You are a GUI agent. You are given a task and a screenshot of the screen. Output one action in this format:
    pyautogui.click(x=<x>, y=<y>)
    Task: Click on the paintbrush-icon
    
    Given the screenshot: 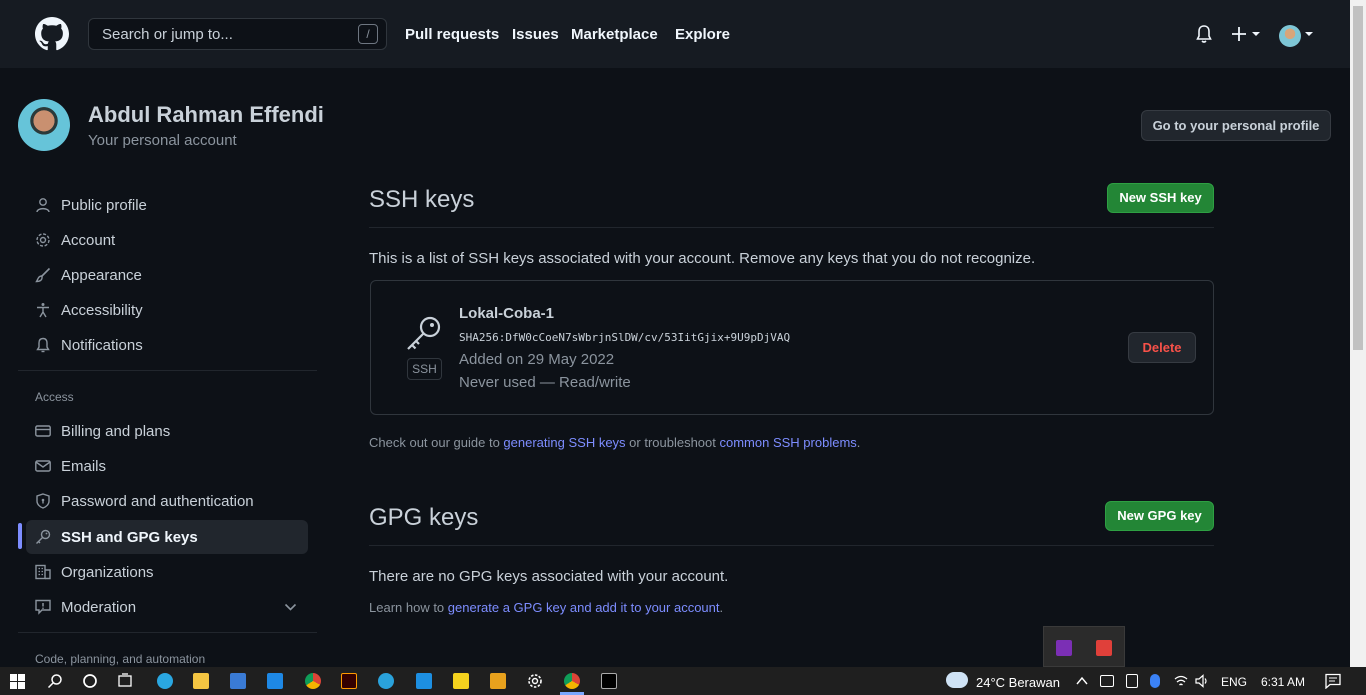 What is the action you would take?
    pyautogui.click(x=43, y=275)
    